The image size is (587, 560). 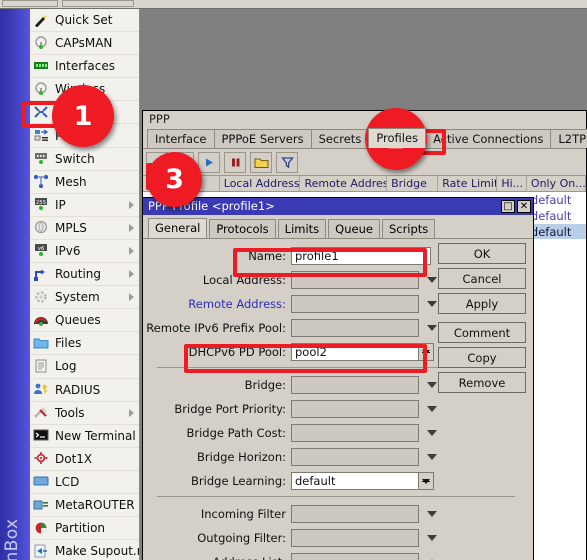 I want to click on ppp-window-title: PPP, so click(x=364, y=119).